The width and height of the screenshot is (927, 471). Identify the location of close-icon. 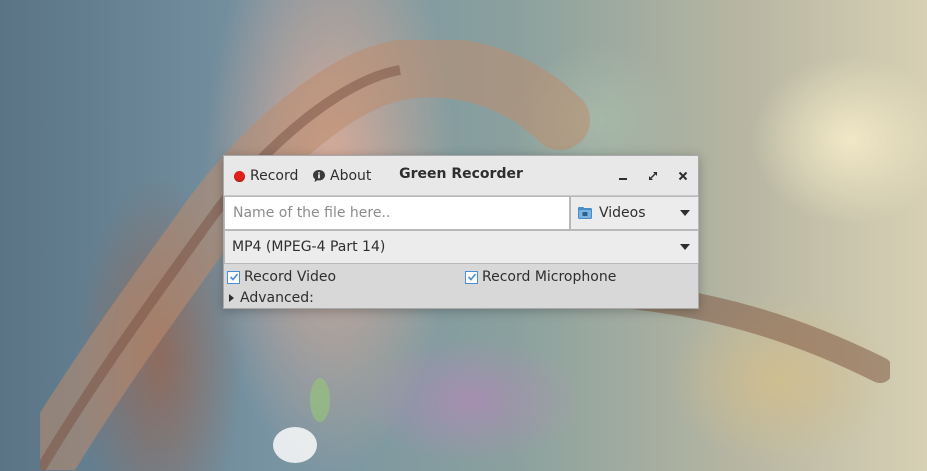
(683, 176).